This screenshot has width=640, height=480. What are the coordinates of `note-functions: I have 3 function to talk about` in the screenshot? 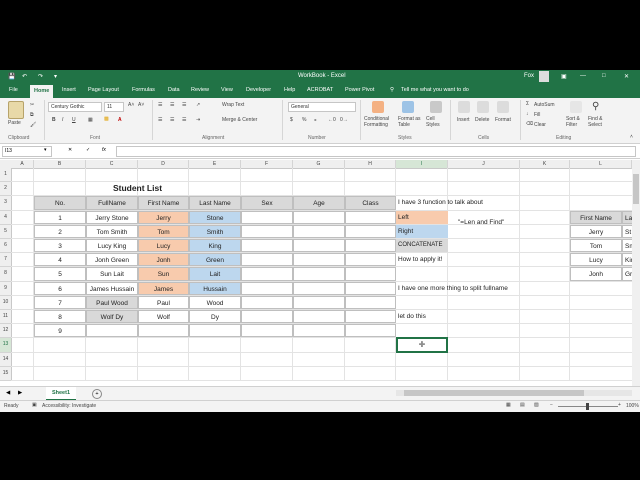 It's located at (458, 202).